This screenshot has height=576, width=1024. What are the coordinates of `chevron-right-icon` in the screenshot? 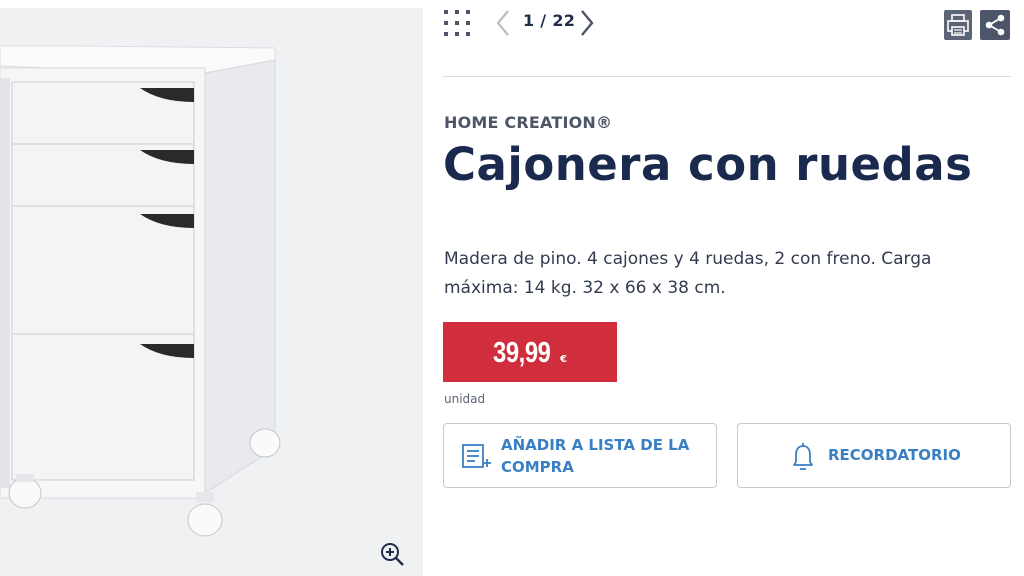 It's located at (587, 23).